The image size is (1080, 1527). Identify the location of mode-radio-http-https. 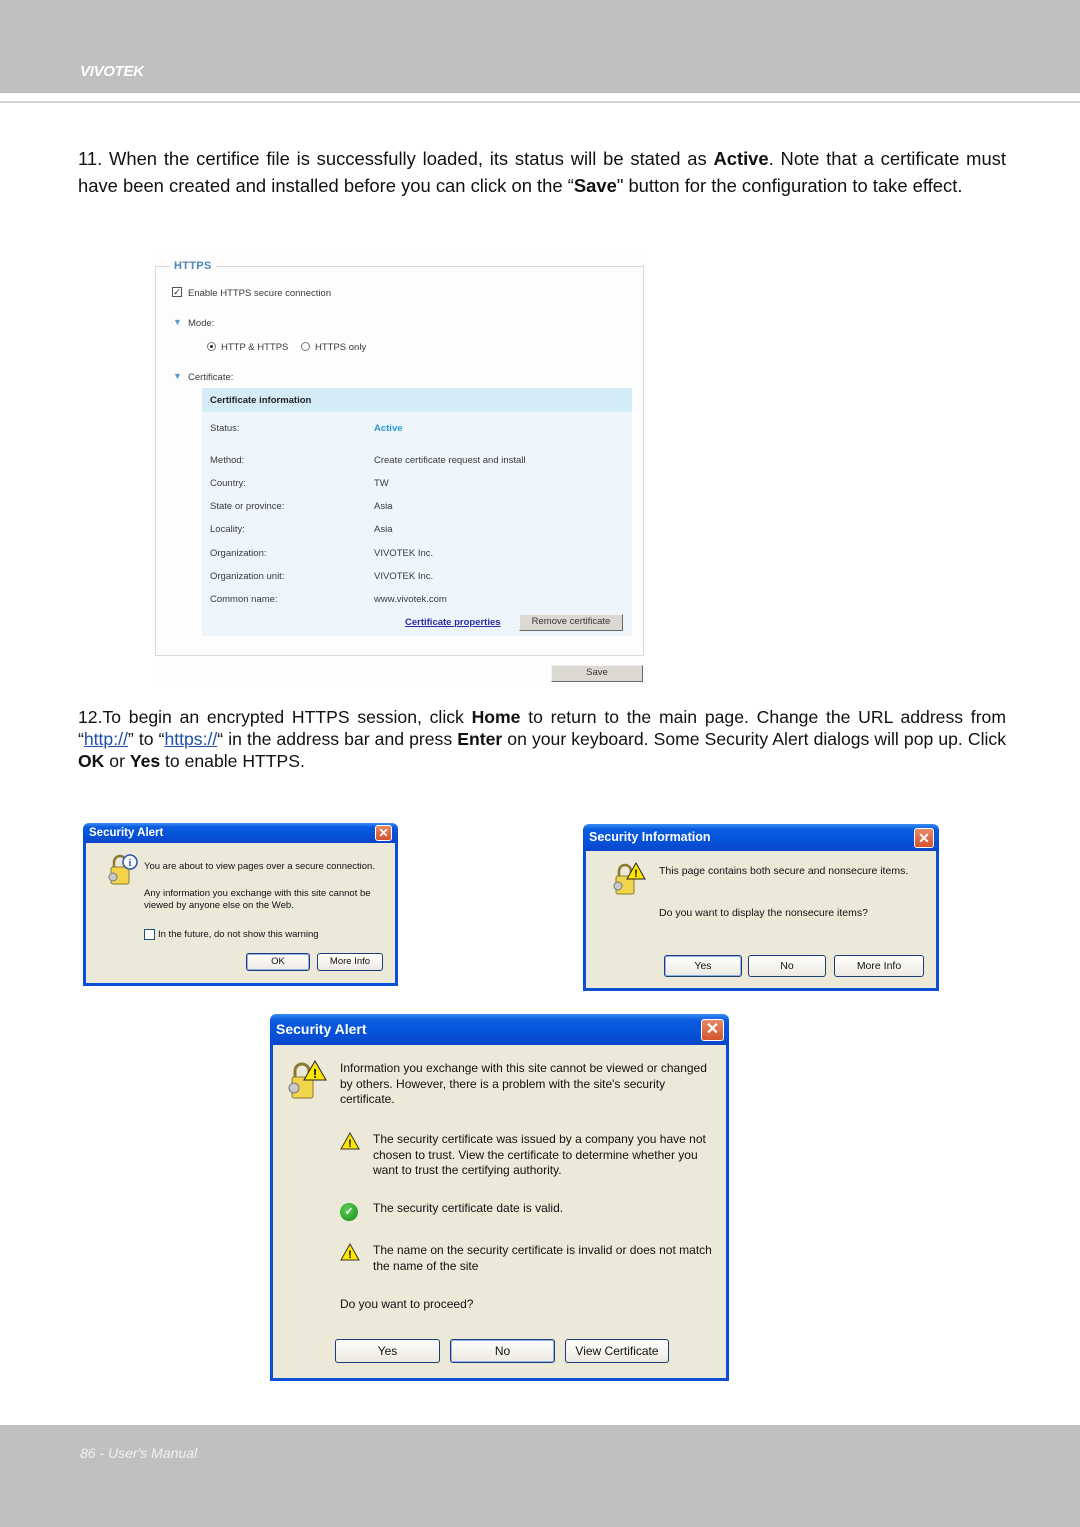
(211, 346).